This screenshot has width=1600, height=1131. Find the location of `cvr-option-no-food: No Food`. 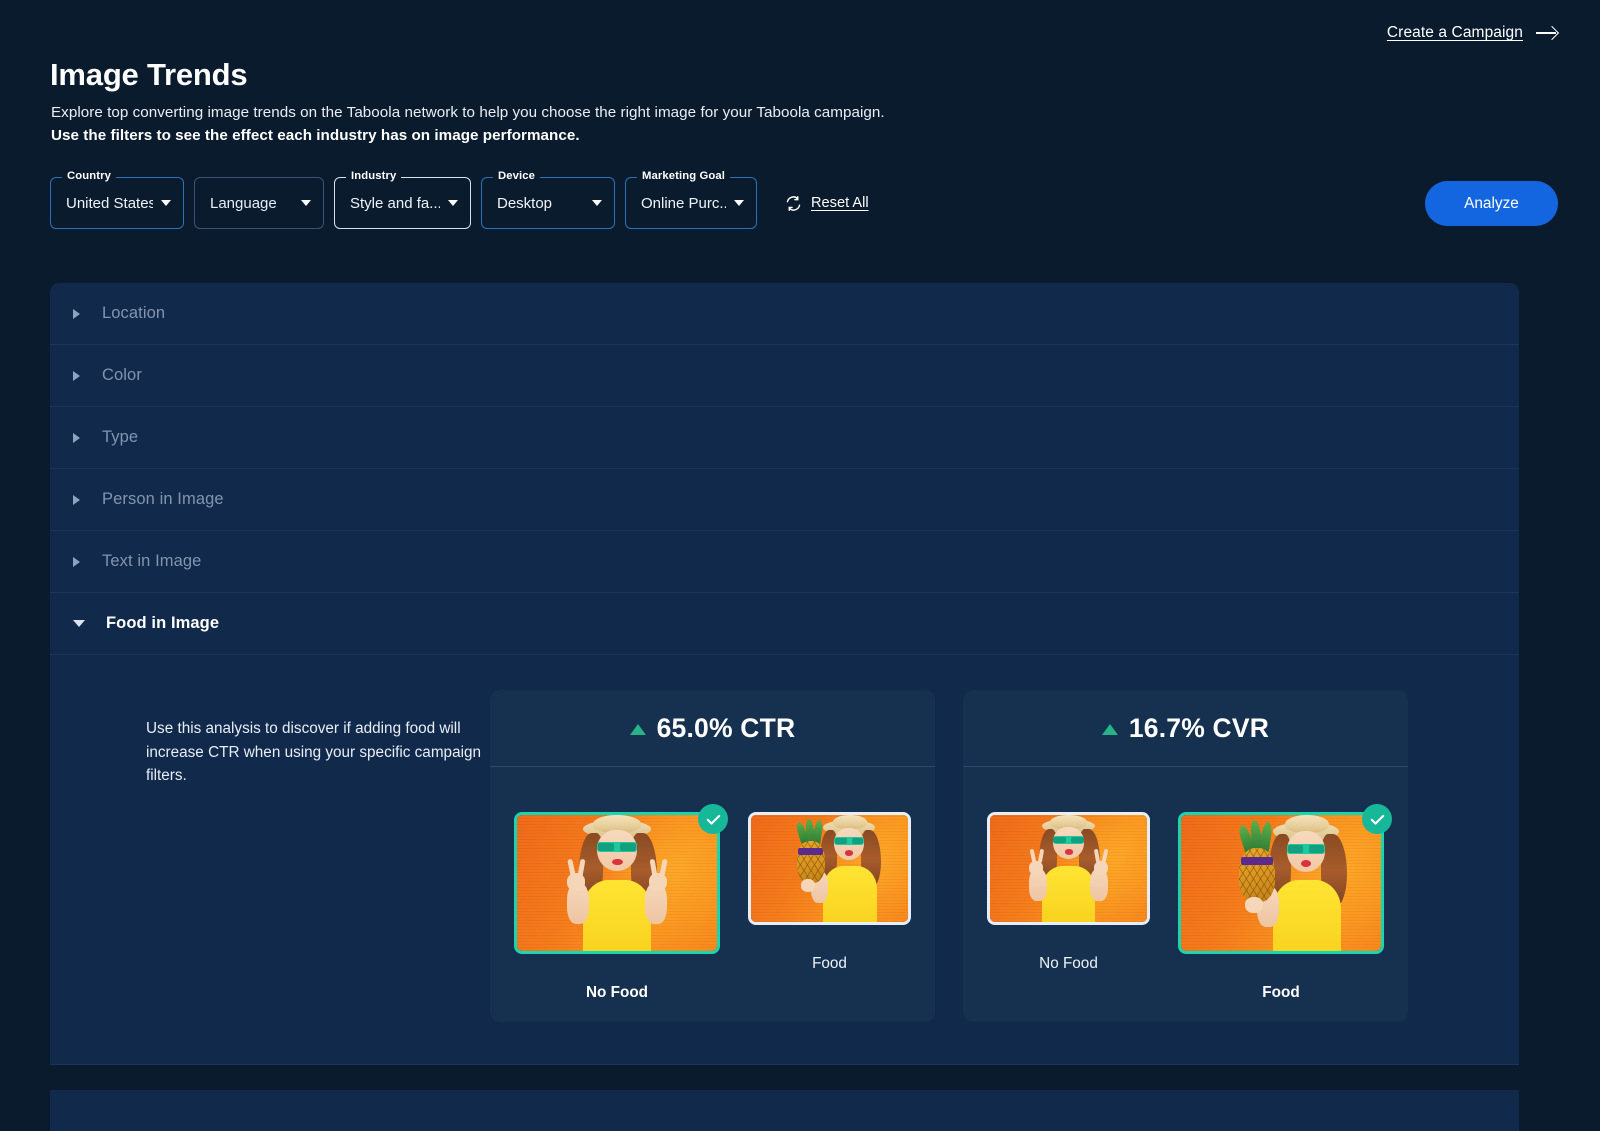

cvr-option-no-food: No Food is located at coordinates (1068, 907).